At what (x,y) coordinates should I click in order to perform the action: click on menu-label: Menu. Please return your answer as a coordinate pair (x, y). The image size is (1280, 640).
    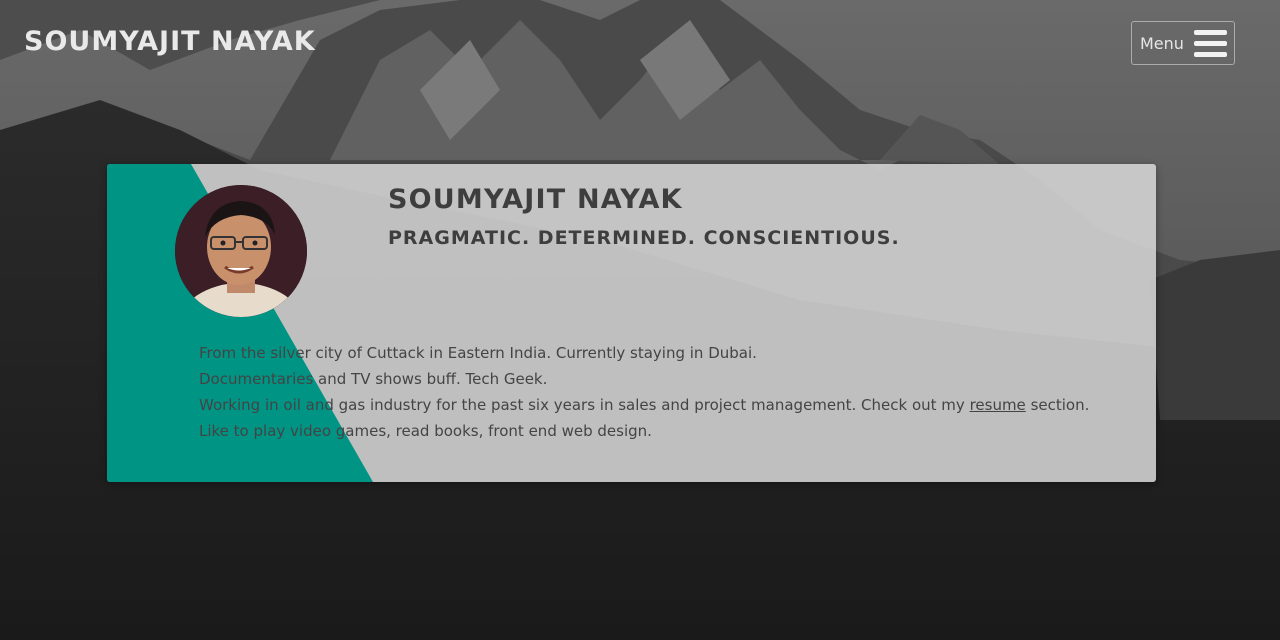
    Looking at the image, I should click on (1162, 43).